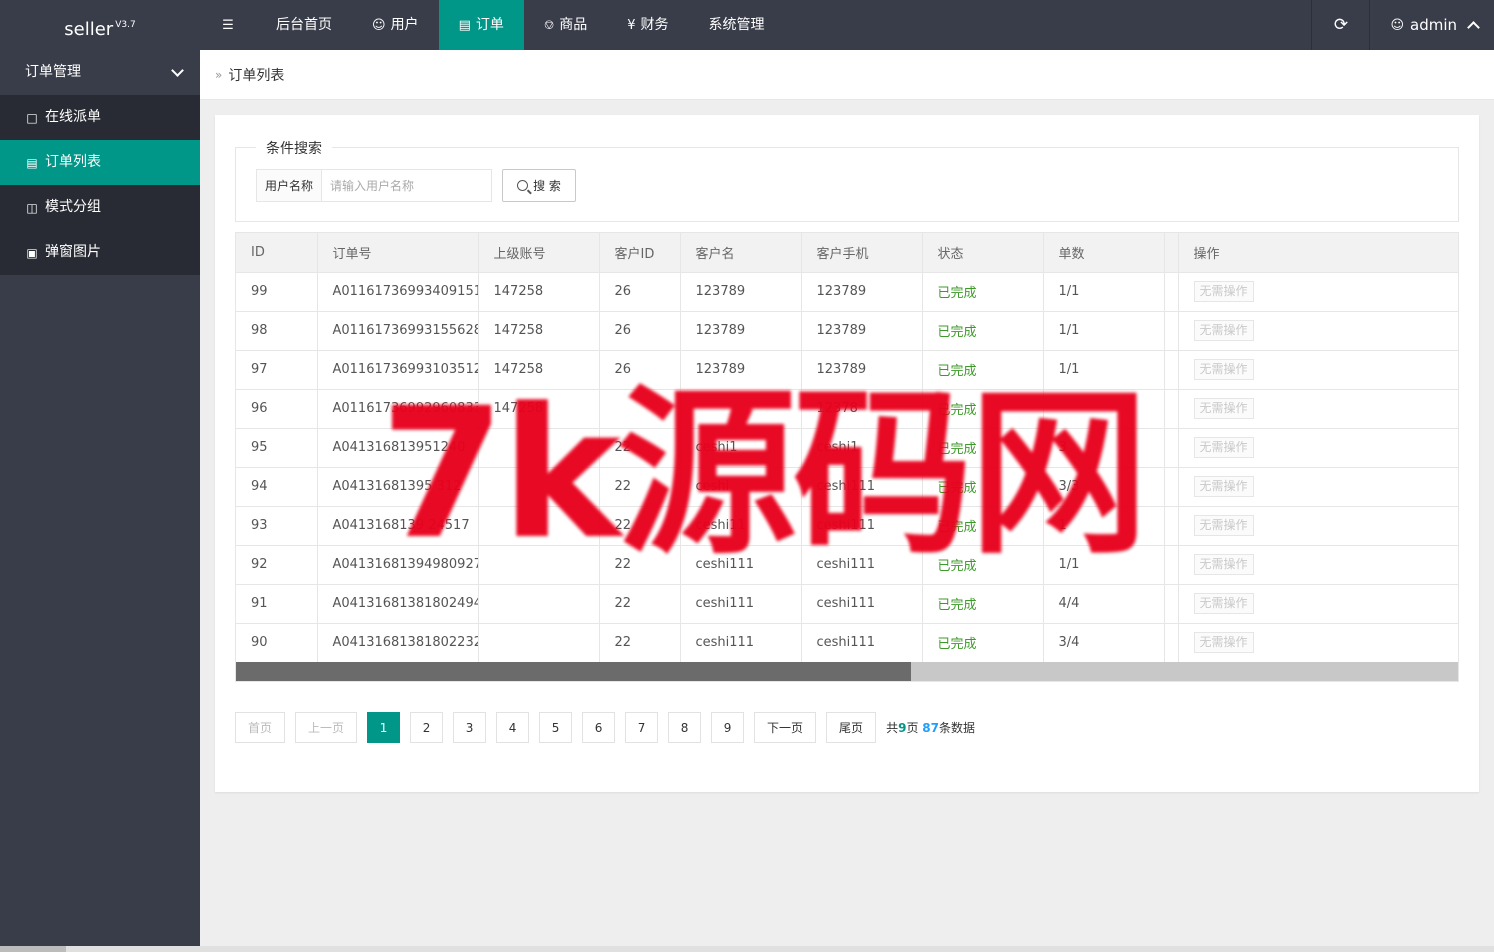 The height and width of the screenshot is (952, 1494). I want to click on nav-system: 系统管理, so click(737, 25).